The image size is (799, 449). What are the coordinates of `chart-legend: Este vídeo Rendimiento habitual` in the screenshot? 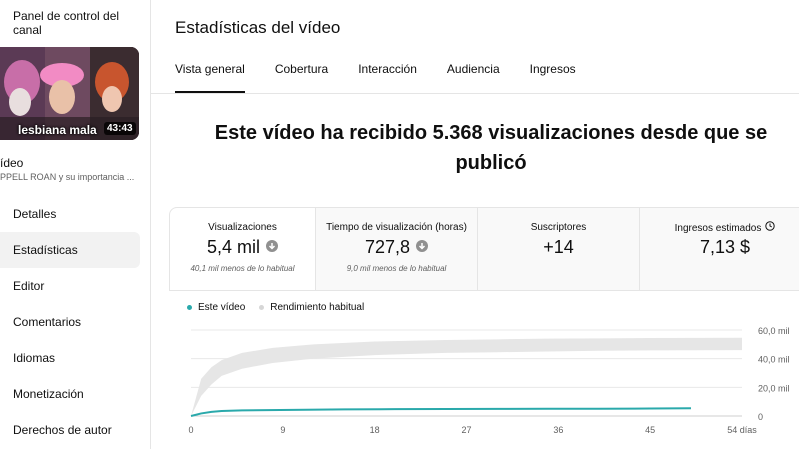 It's located at (282, 307).